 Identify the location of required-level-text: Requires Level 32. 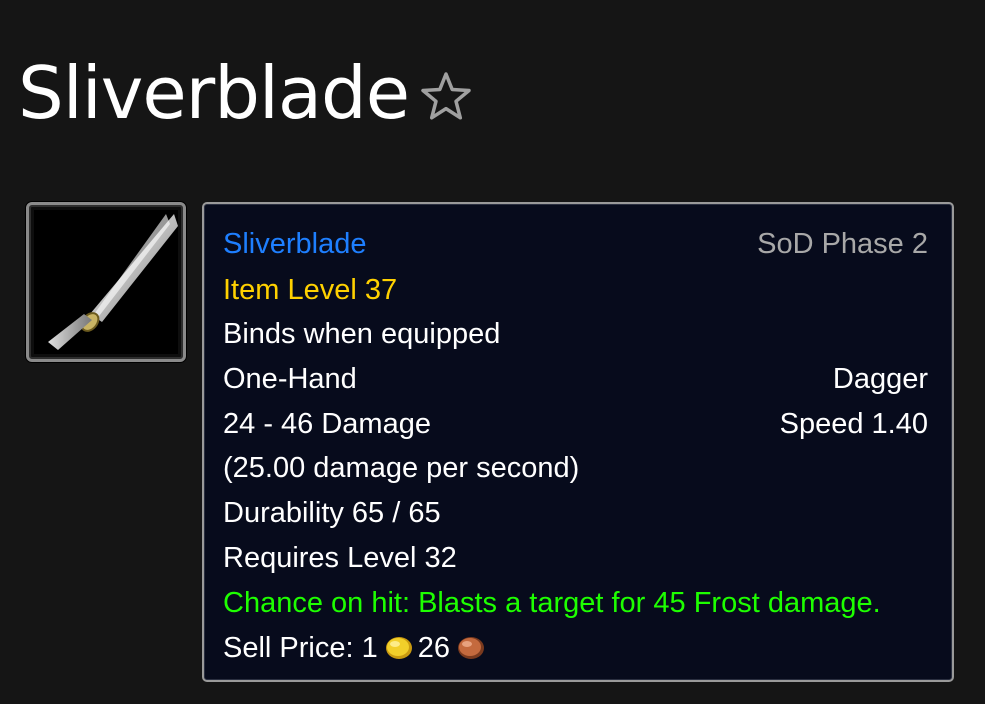
(340, 558).